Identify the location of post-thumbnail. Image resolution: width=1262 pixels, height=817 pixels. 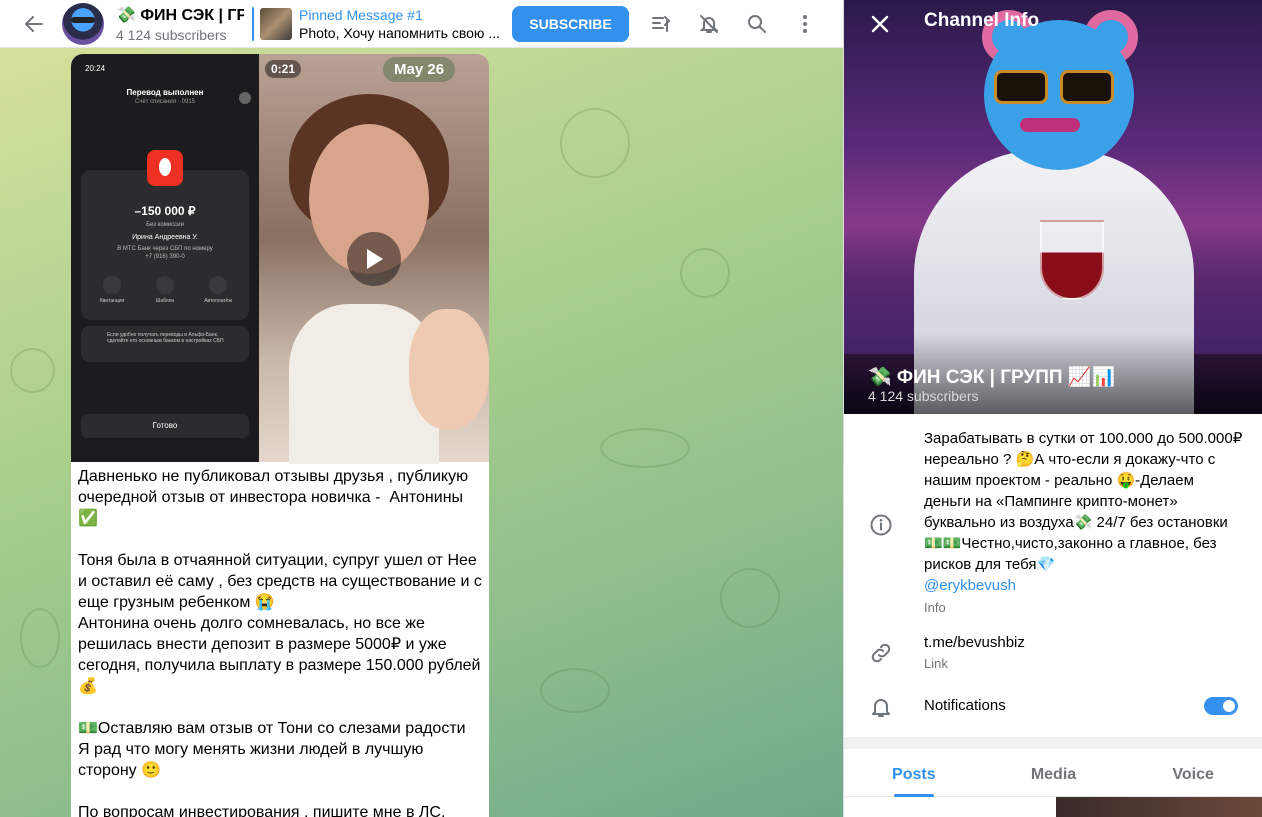
(1159, 807).